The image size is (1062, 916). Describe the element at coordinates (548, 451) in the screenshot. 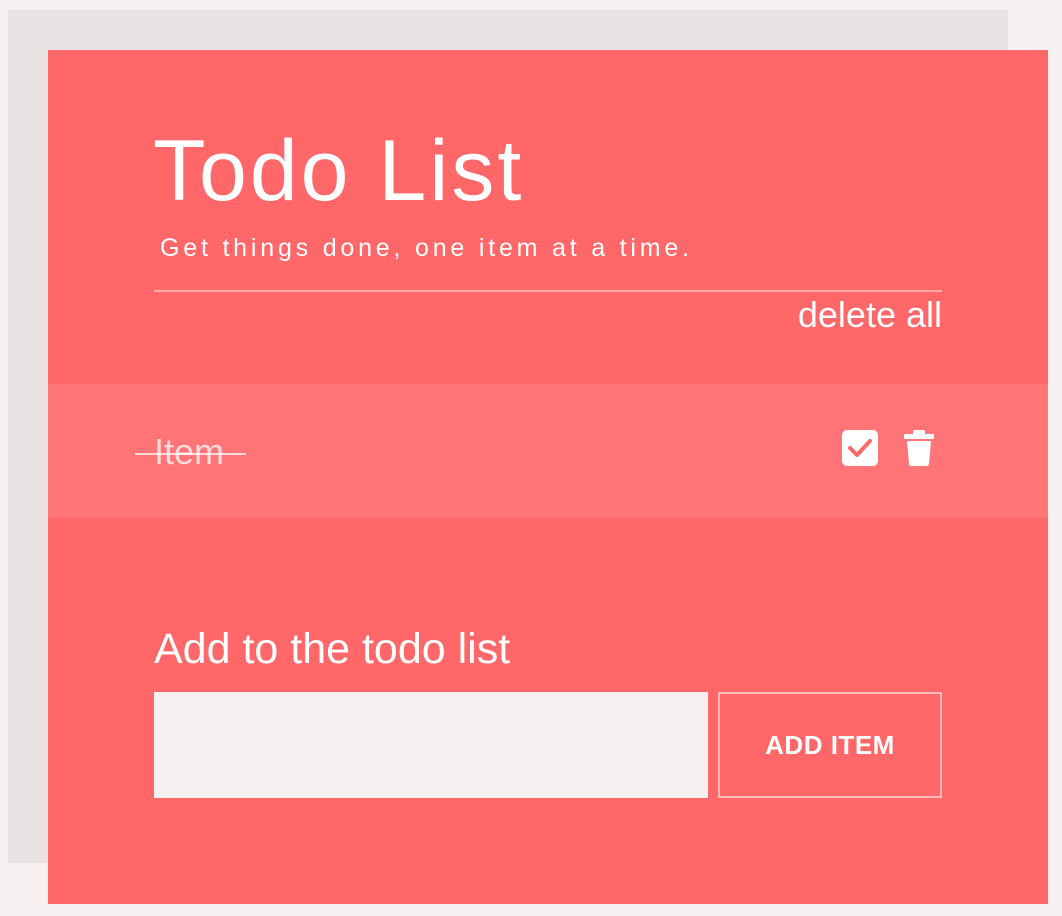

I see `todo-item: Item` at that location.